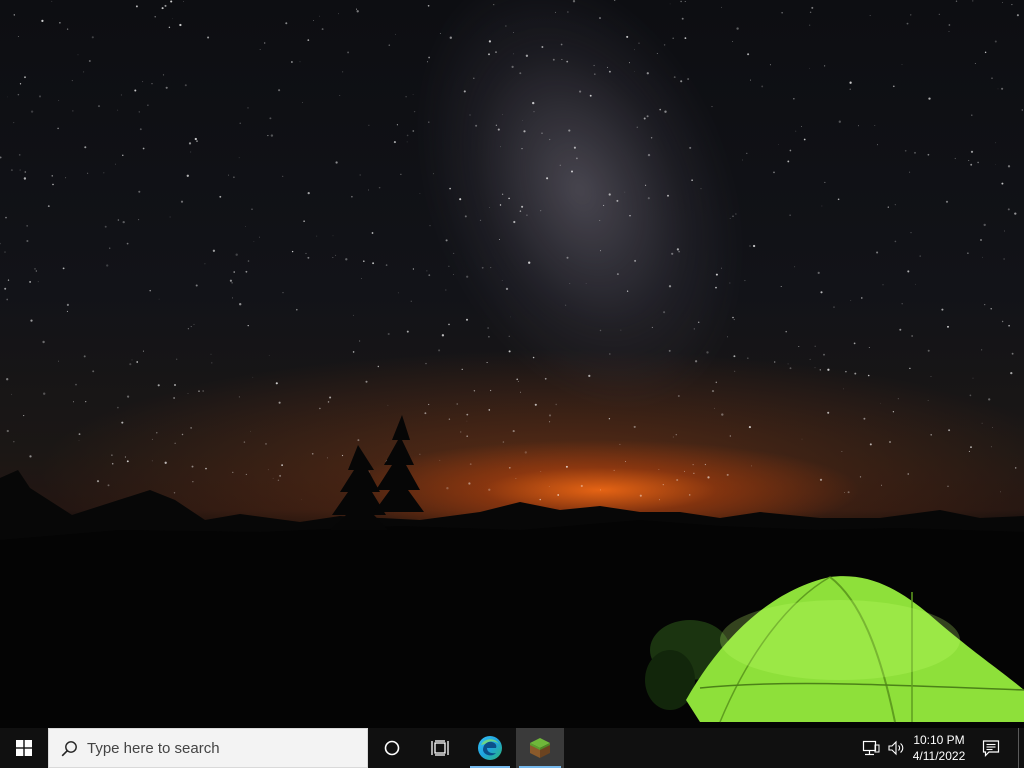 The width and height of the screenshot is (1024, 768). What do you see at coordinates (69, 748) in the screenshot?
I see `search-icon` at bounding box center [69, 748].